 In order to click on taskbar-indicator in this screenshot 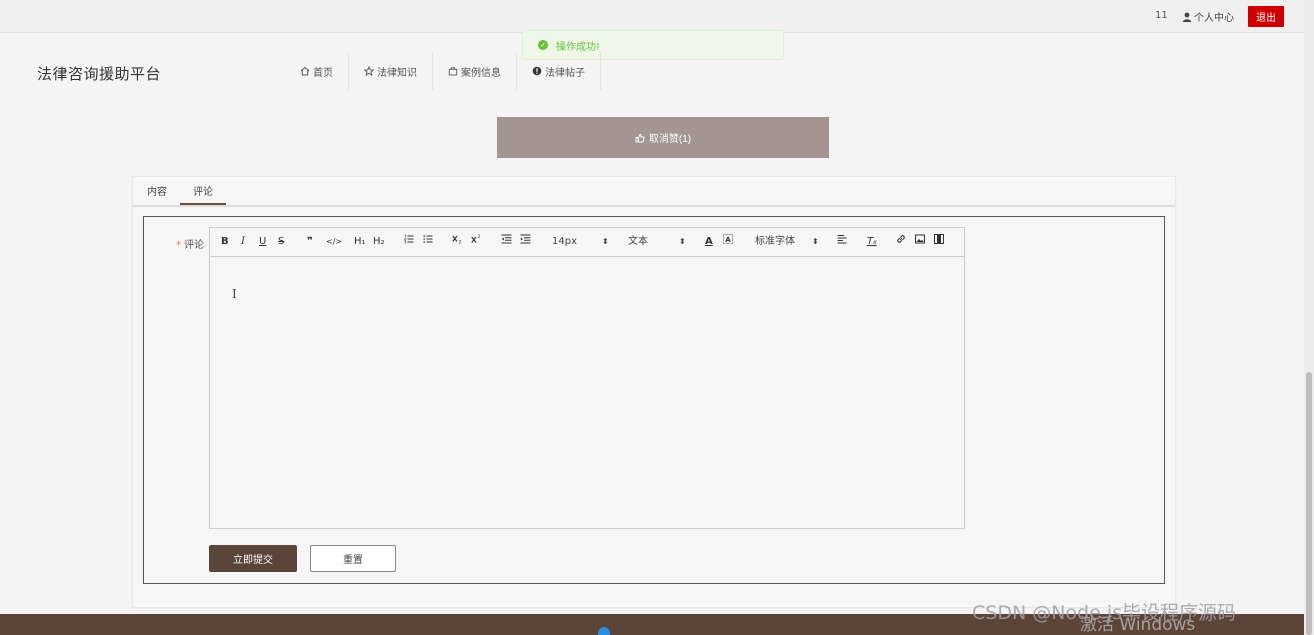, I will do `click(604, 631)`.